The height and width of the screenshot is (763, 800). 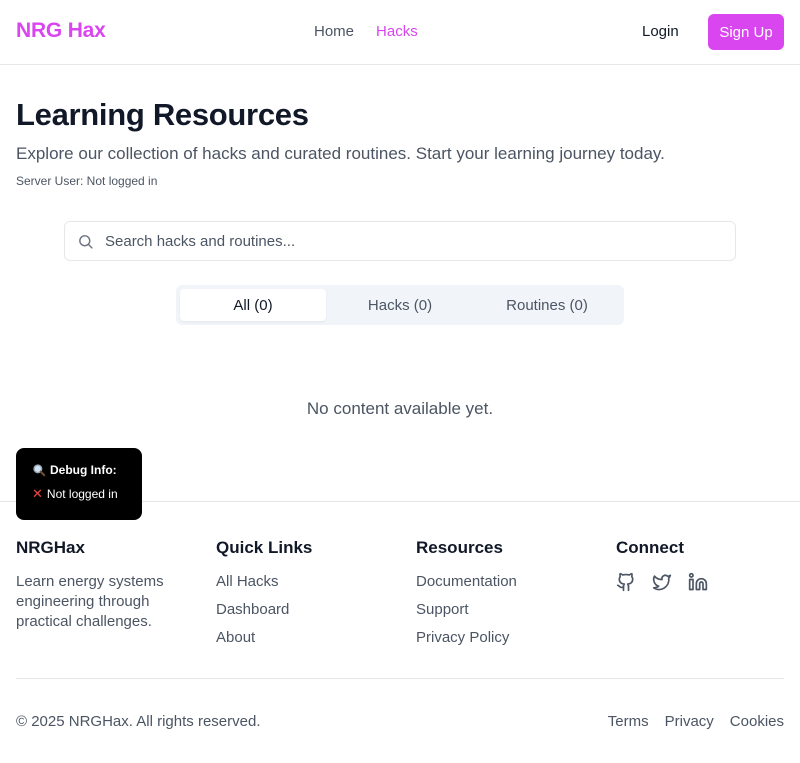 I want to click on tab-hacks: Hacks (0), so click(x=400, y=305).